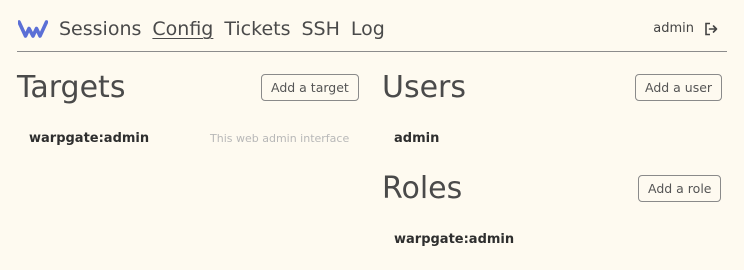 The width and height of the screenshot is (744, 270). I want to click on add-user-button: Add a user, so click(679, 87).